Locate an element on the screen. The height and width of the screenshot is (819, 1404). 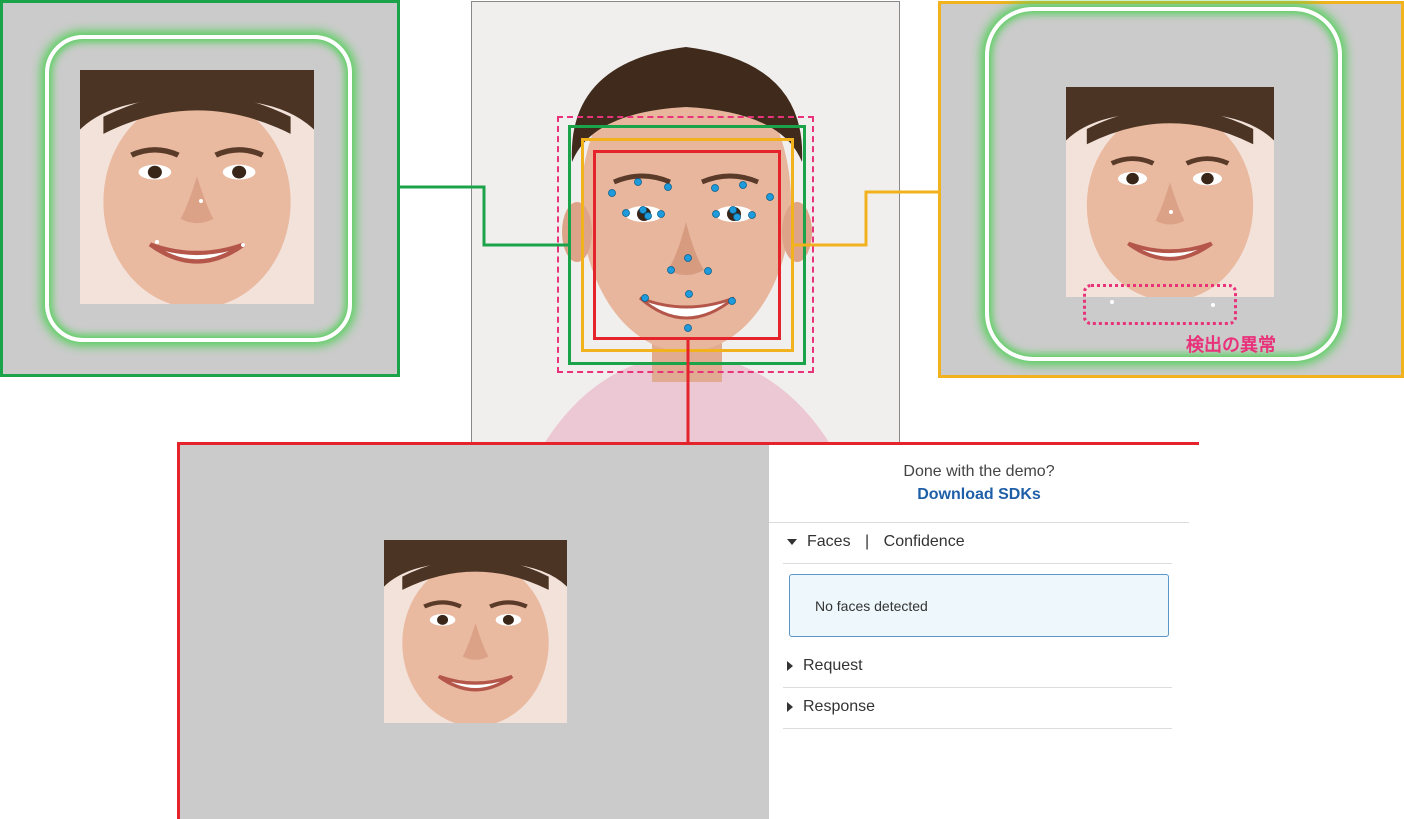
download-sdks-link: Download SDKs is located at coordinates (979, 495).